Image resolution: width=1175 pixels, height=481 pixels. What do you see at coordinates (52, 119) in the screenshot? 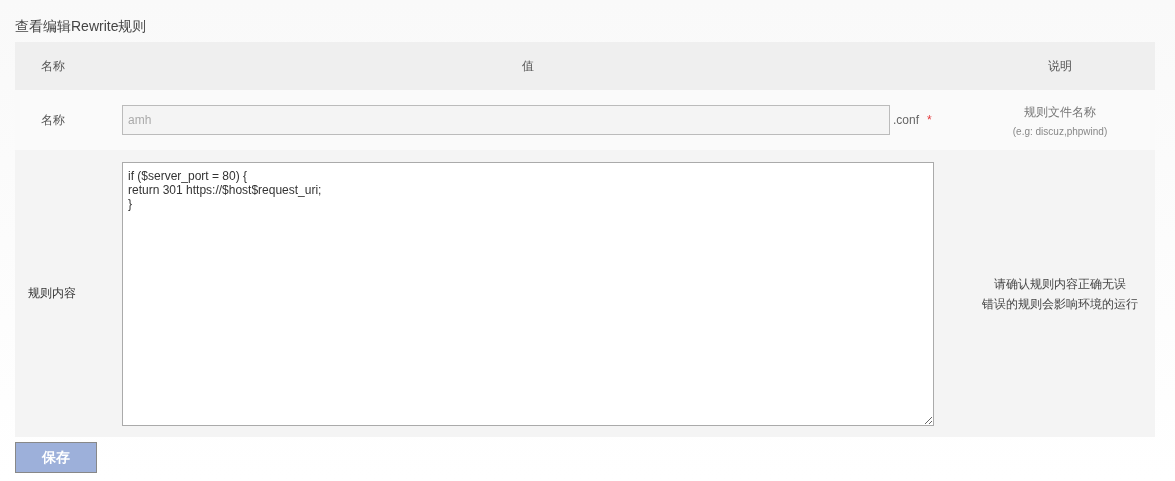
I see `field-label: 名称` at bounding box center [52, 119].